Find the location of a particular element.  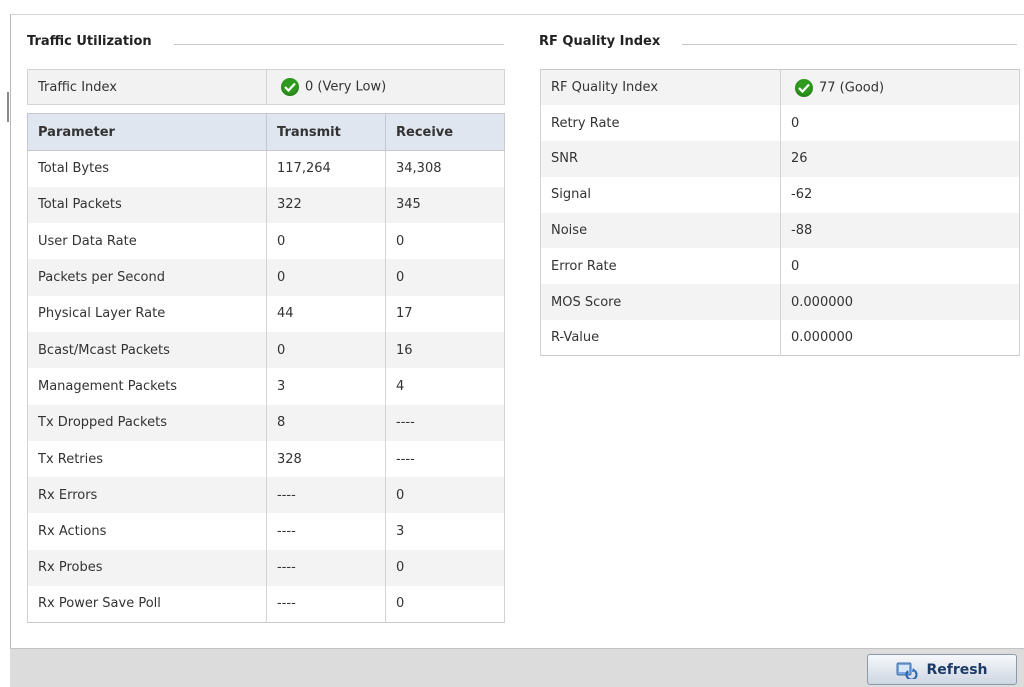

traffic-index-row: Traffic Index 0 (Very Low) is located at coordinates (266, 87).